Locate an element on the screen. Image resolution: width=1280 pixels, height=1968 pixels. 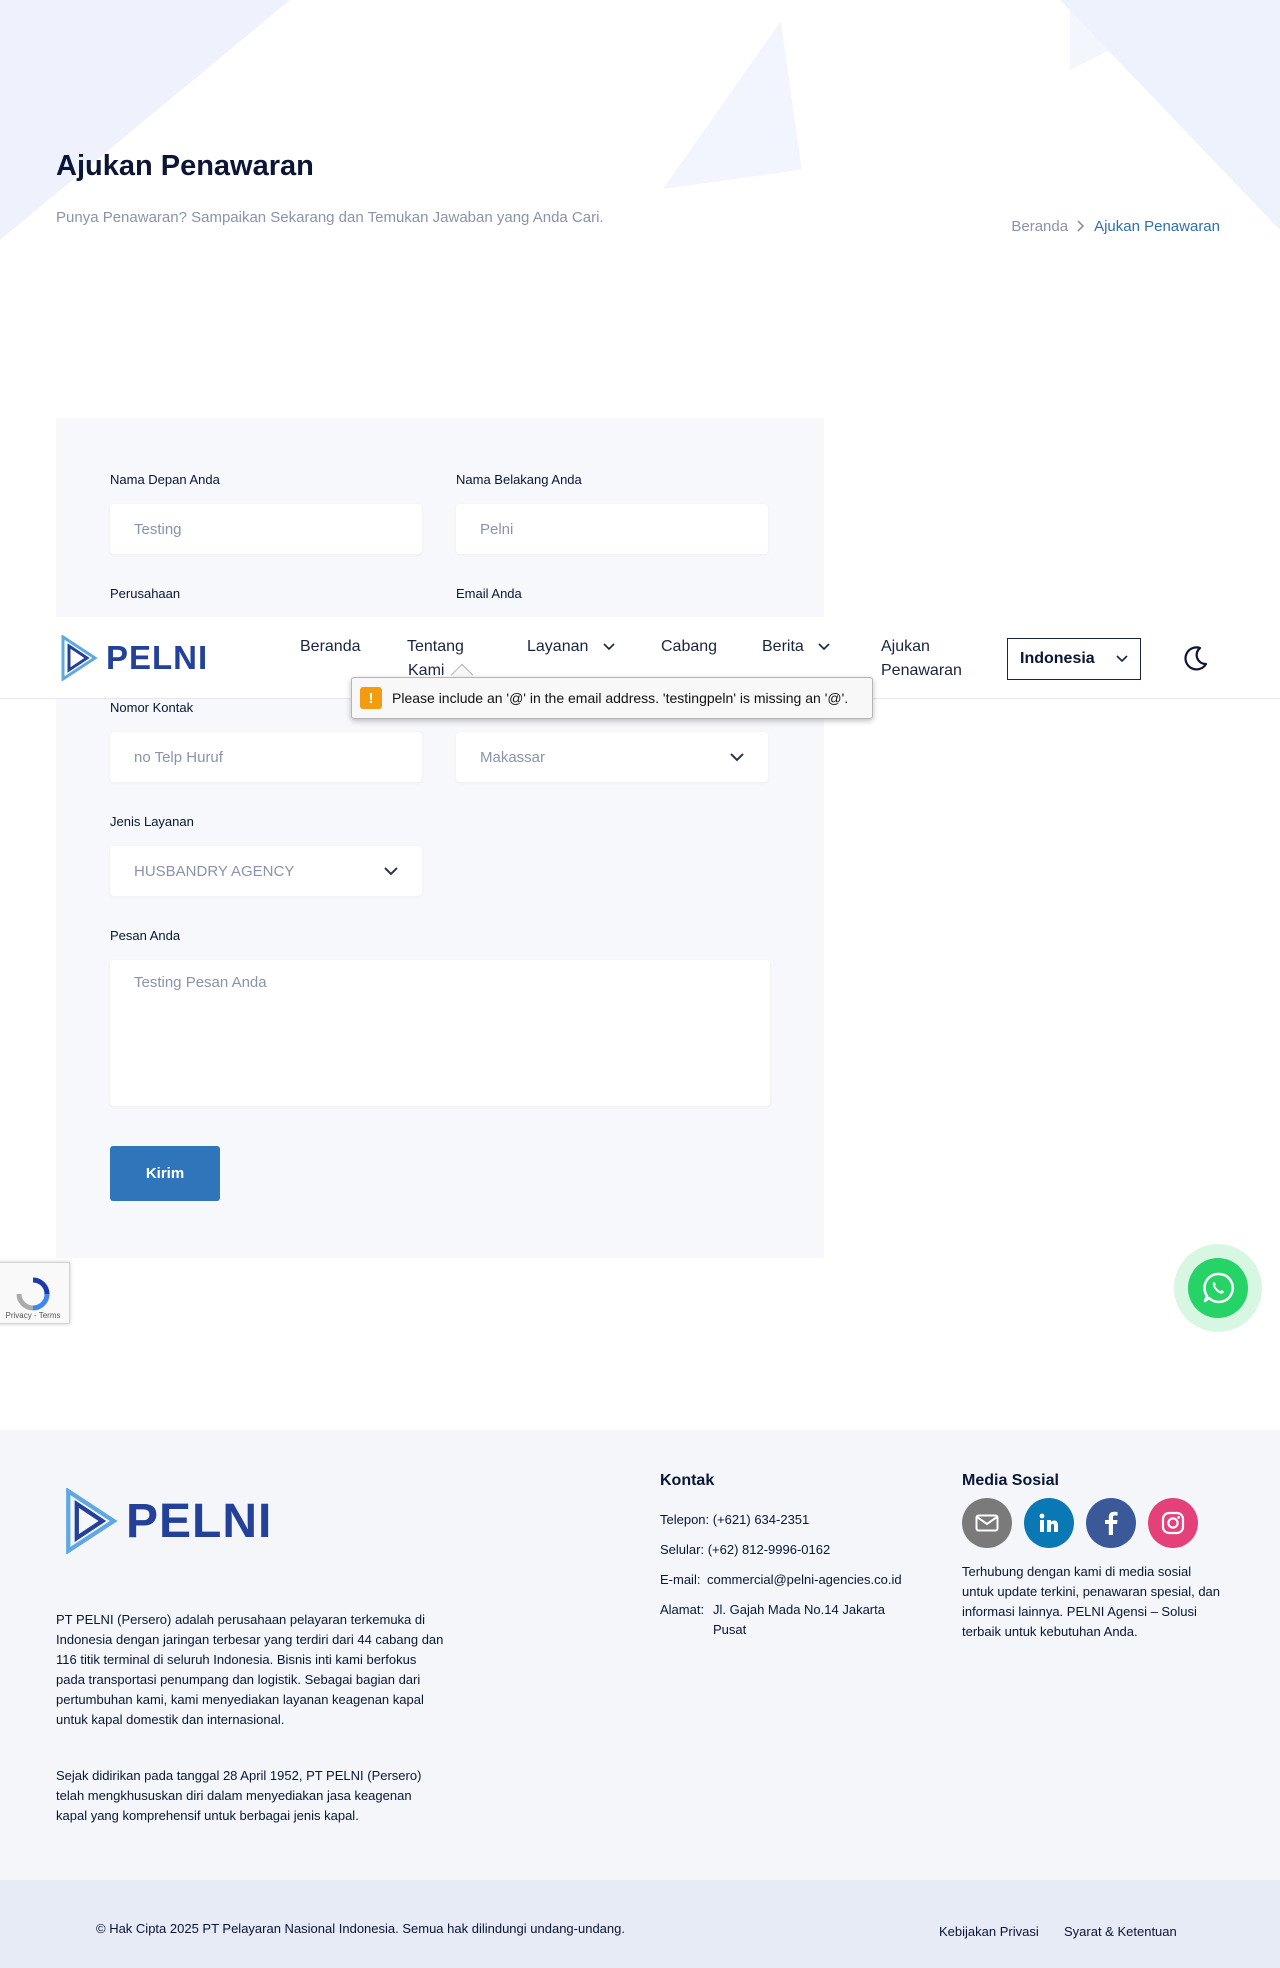
nav-berita: Berita is located at coordinates (796, 647).